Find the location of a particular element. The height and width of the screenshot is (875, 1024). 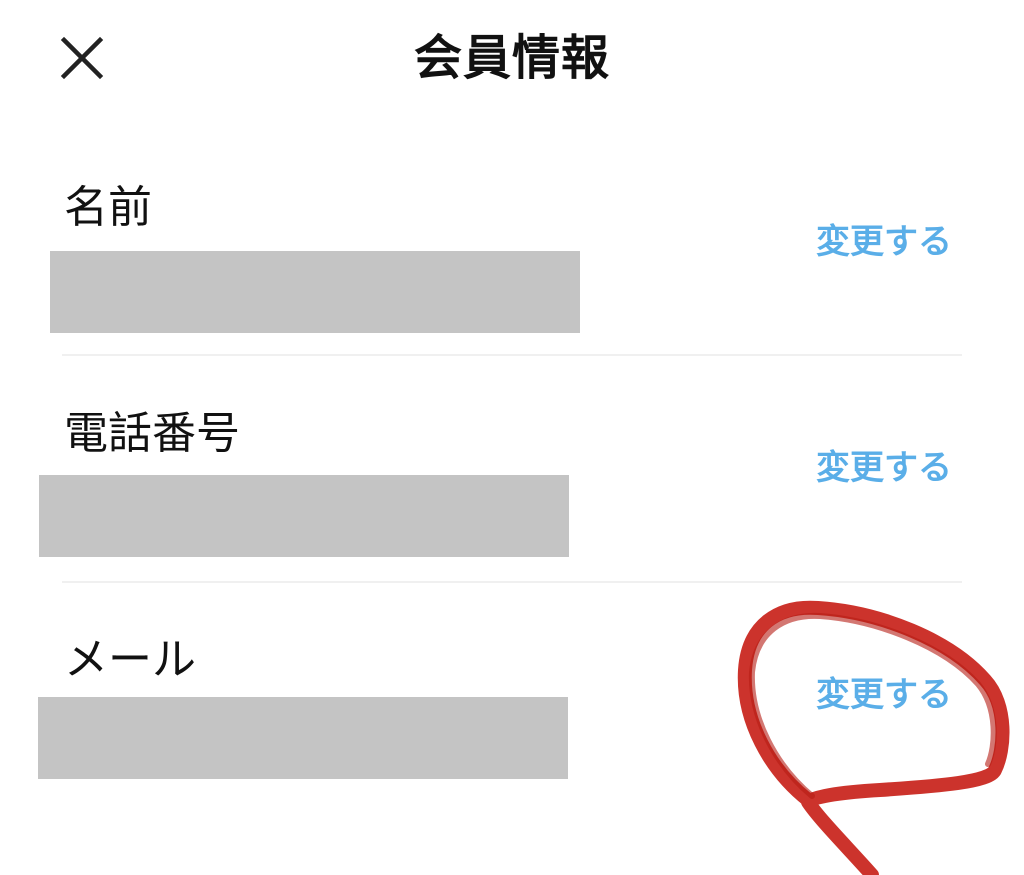

header: 会員情報 is located at coordinates (512, 60).